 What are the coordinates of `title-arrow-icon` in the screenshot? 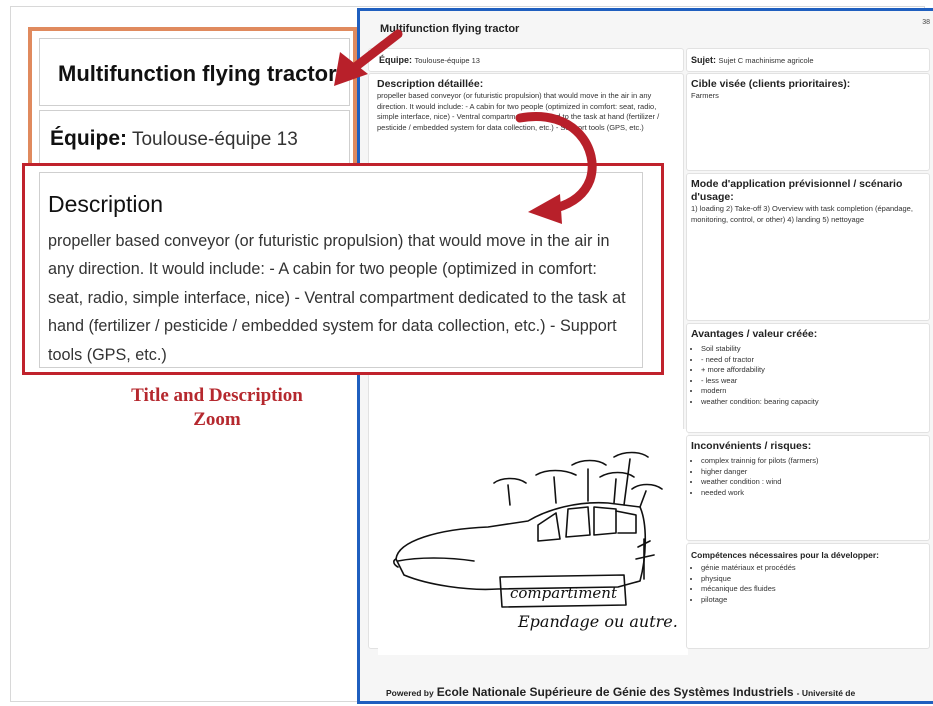 It's located at (368, 57).